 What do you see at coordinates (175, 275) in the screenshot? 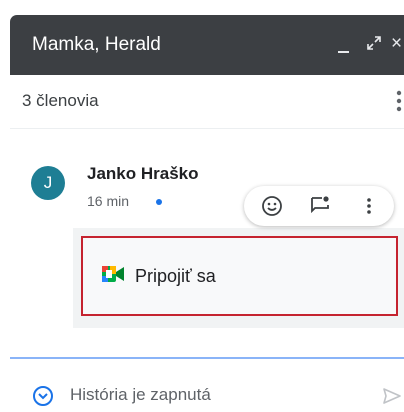
I see `join-label: Pripojiť sa` at bounding box center [175, 275].